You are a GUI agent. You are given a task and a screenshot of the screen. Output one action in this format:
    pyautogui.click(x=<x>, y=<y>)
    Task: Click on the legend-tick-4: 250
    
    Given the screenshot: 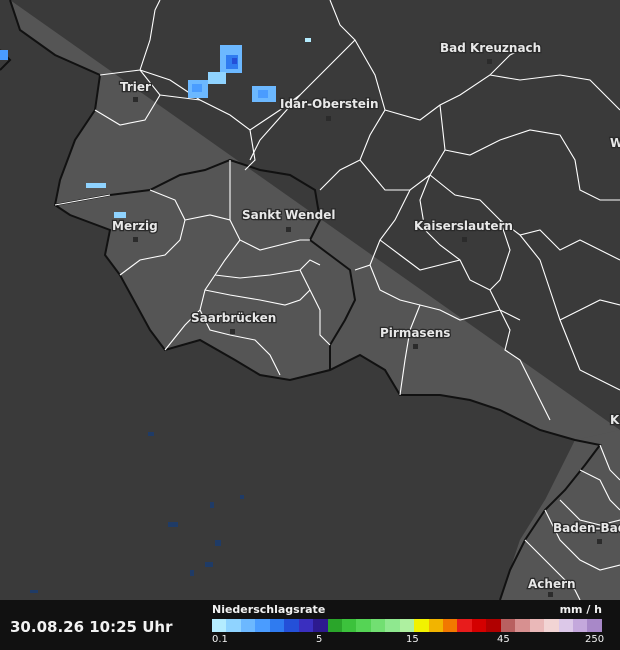 What is the action you would take?
    pyautogui.click(x=595, y=639)
    